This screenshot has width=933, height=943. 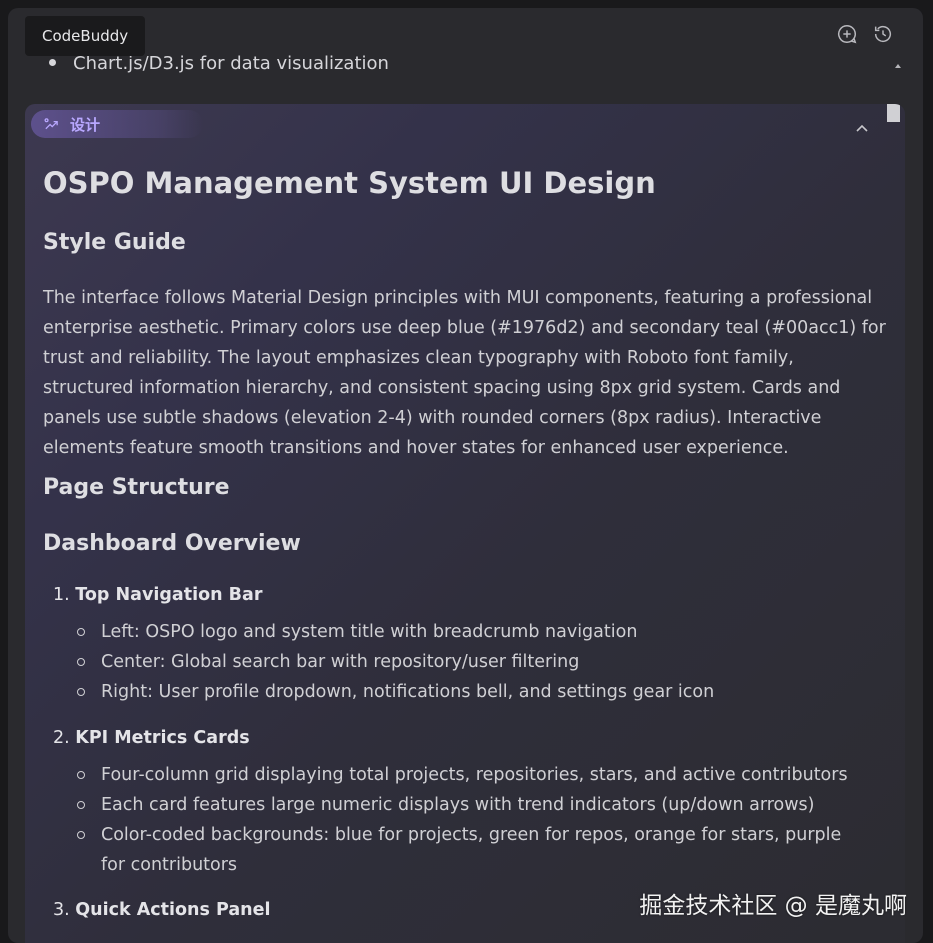 What do you see at coordinates (61, 910) in the screenshot?
I see `section-number: 3.` at bounding box center [61, 910].